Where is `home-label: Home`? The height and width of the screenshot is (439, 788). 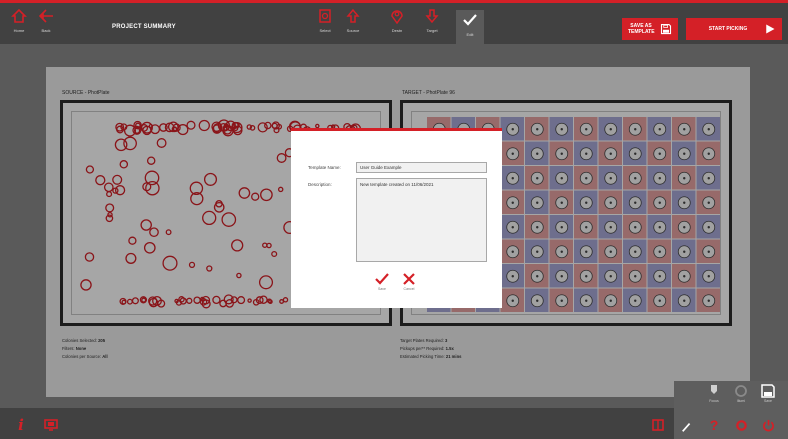 home-label: Home is located at coordinates (19, 30).